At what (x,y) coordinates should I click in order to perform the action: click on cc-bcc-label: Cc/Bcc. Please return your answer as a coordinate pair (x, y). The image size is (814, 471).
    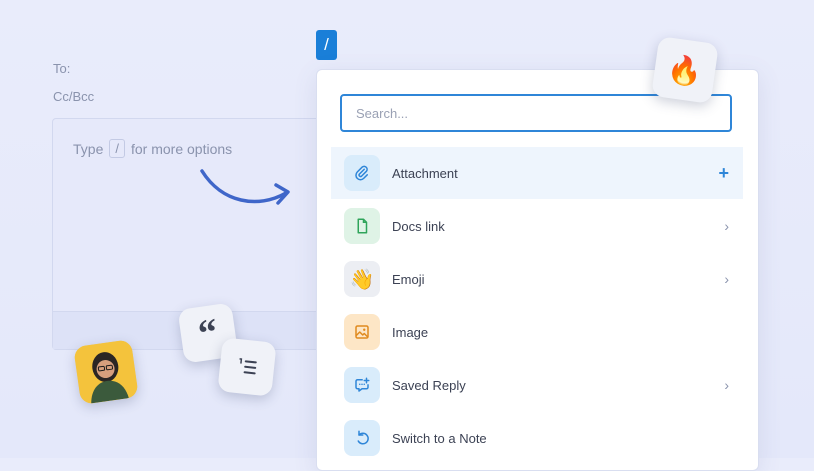
    Looking at the image, I should click on (73, 96).